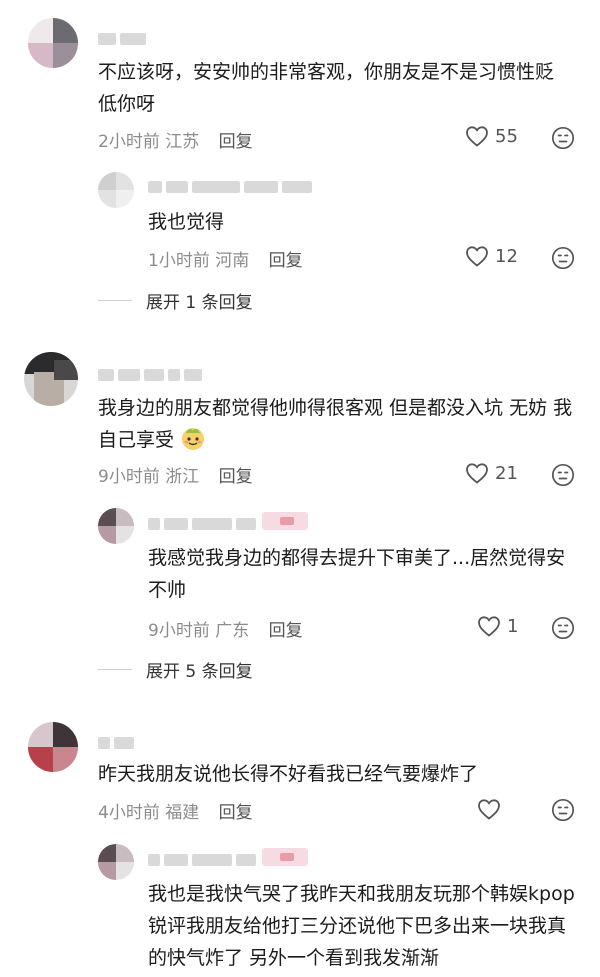  I want to click on like-button: 21, so click(491, 473).